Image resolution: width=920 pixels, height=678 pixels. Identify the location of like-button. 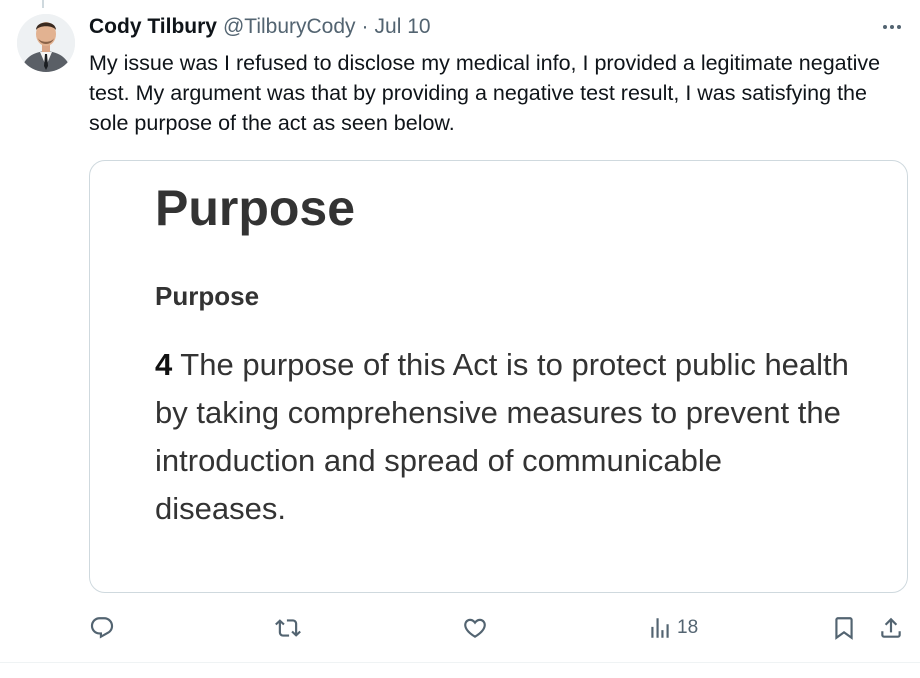
(475, 628).